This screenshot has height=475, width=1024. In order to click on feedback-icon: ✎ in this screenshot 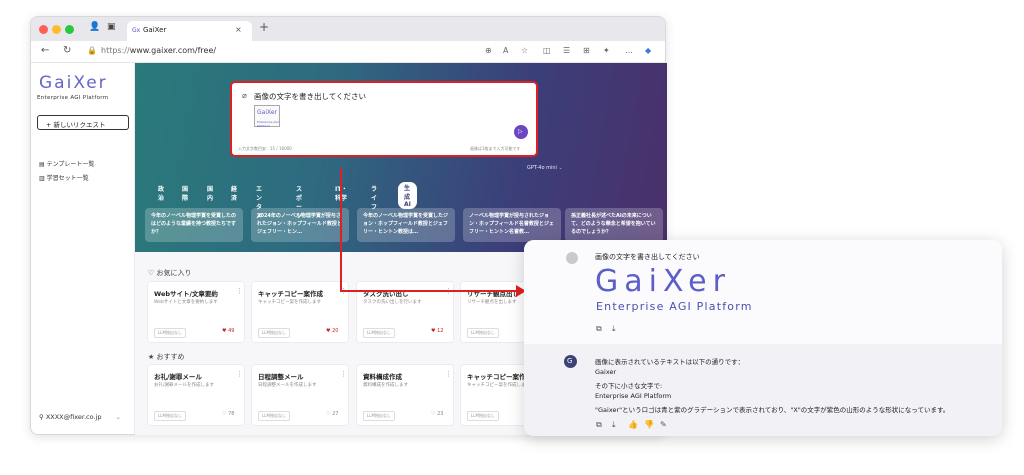, I will do `click(663, 424)`.